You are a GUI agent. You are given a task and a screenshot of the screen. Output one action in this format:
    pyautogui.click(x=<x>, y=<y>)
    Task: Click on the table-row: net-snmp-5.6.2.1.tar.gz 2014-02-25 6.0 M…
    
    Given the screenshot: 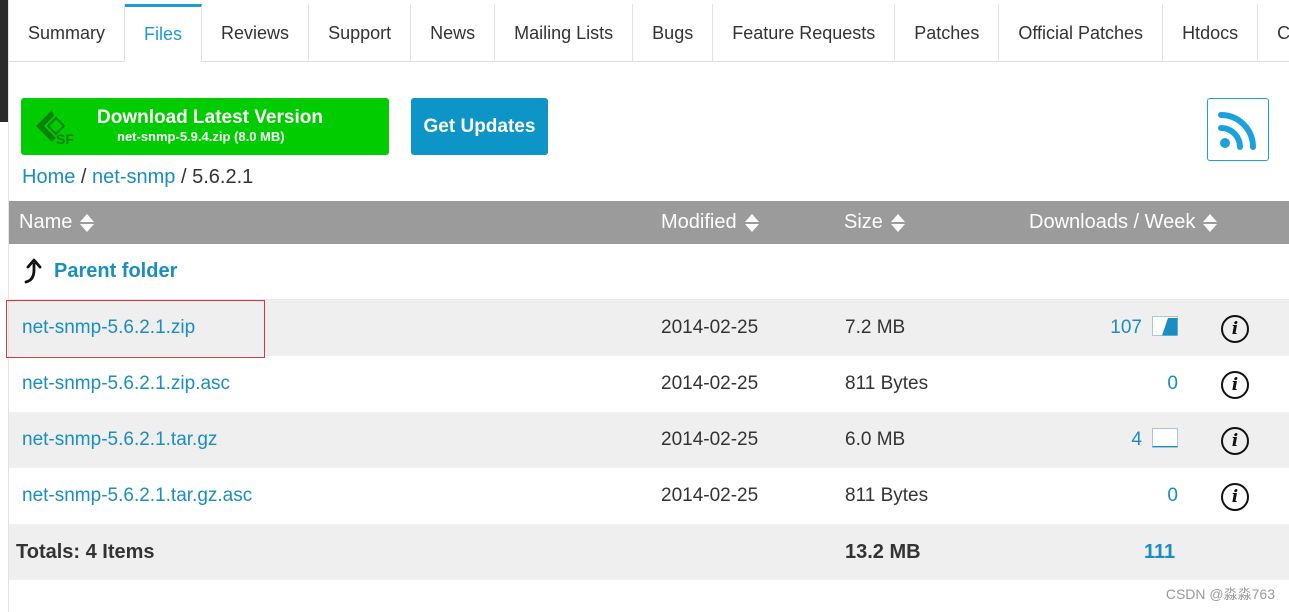 What is the action you would take?
    pyautogui.click(x=649, y=440)
    